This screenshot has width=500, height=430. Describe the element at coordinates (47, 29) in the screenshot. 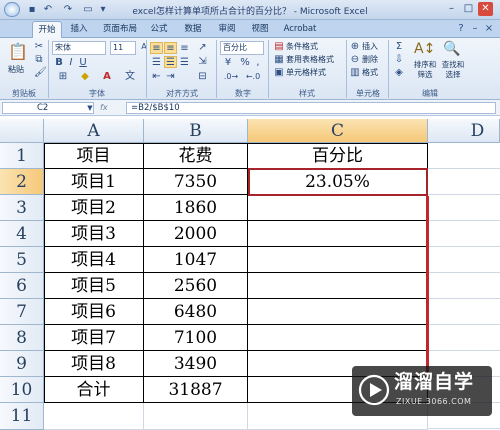

I see `tab-home: 开始` at that location.